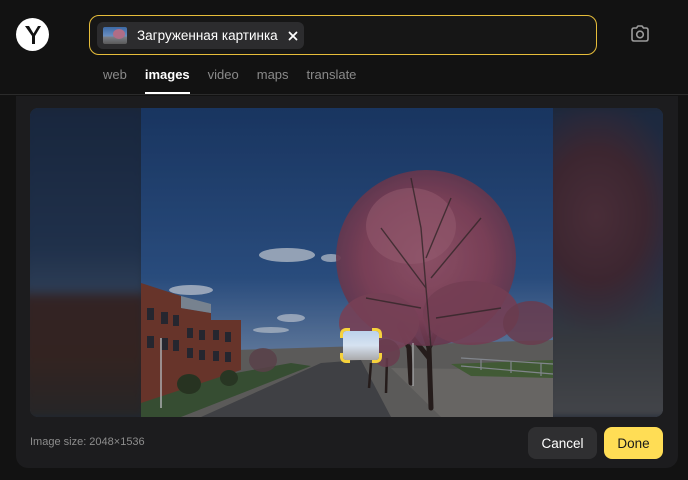  What do you see at coordinates (343, 35) in the screenshot?
I see `search-field: Загруженная картинка` at bounding box center [343, 35].